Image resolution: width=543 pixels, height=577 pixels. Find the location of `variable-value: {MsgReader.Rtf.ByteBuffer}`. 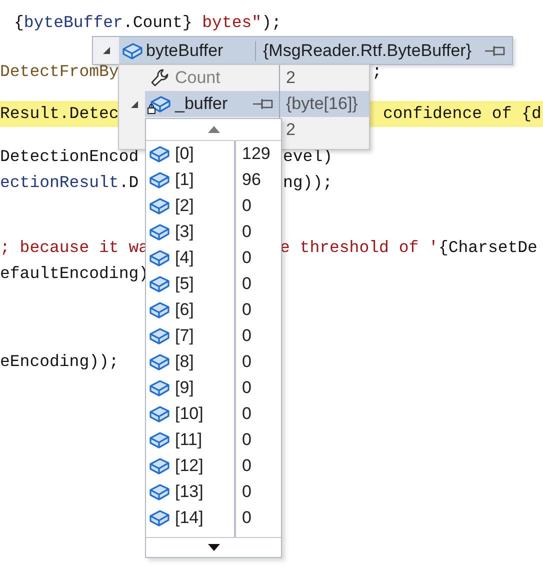

variable-value: {MsgReader.Rtf.ByteBuffer} is located at coordinates (368, 51).